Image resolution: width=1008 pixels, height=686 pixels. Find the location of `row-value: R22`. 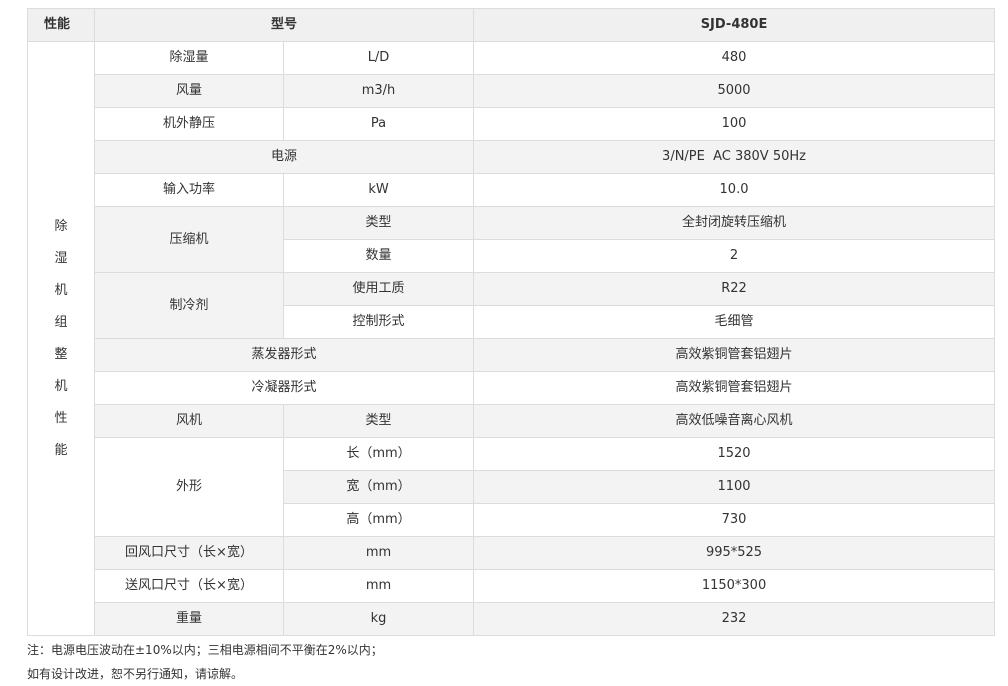

row-value: R22 is located at coordinates (734, 289).